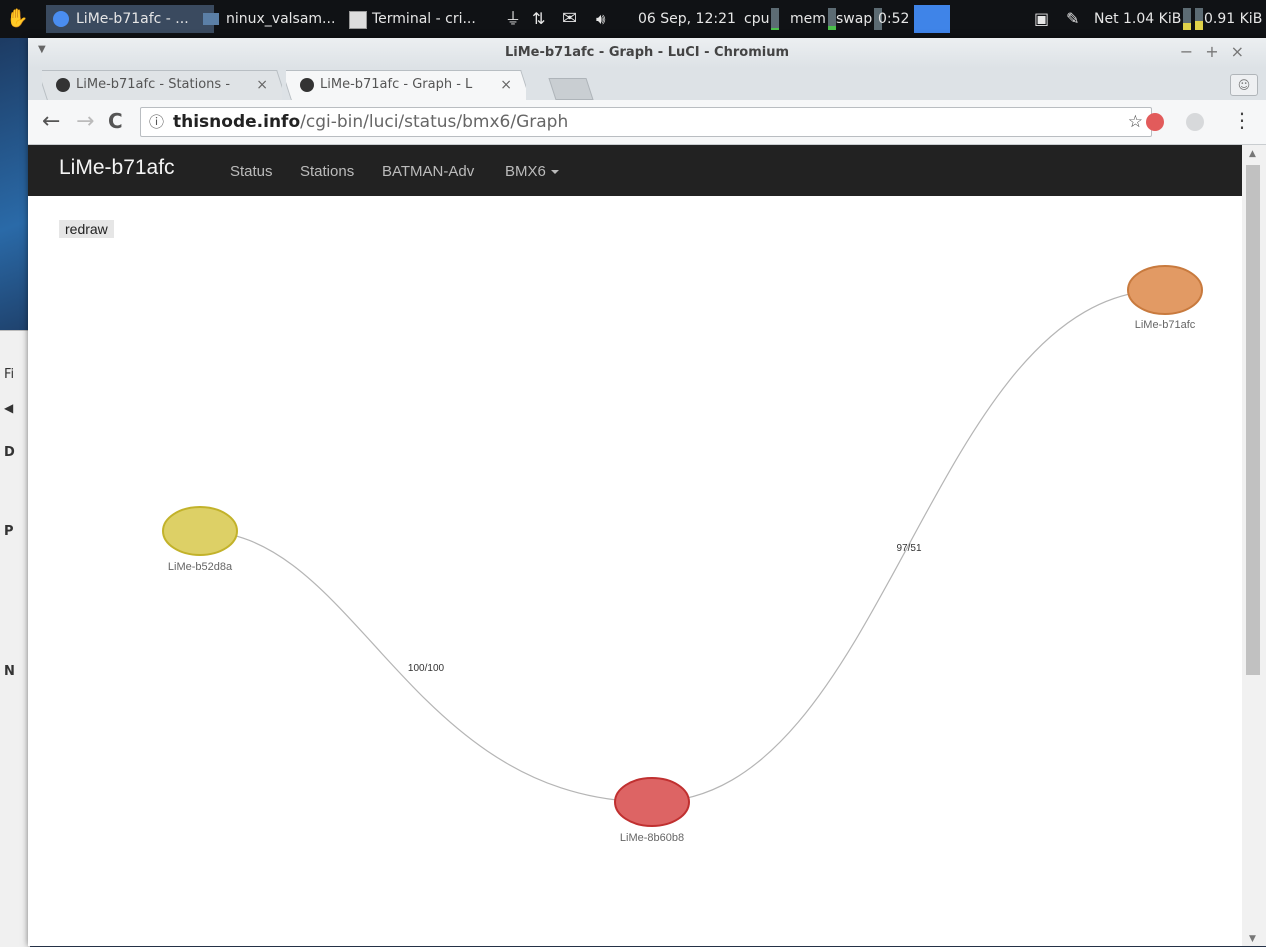  I want to click on net-up-value: 0.91 KiB, so click(1233, 19).